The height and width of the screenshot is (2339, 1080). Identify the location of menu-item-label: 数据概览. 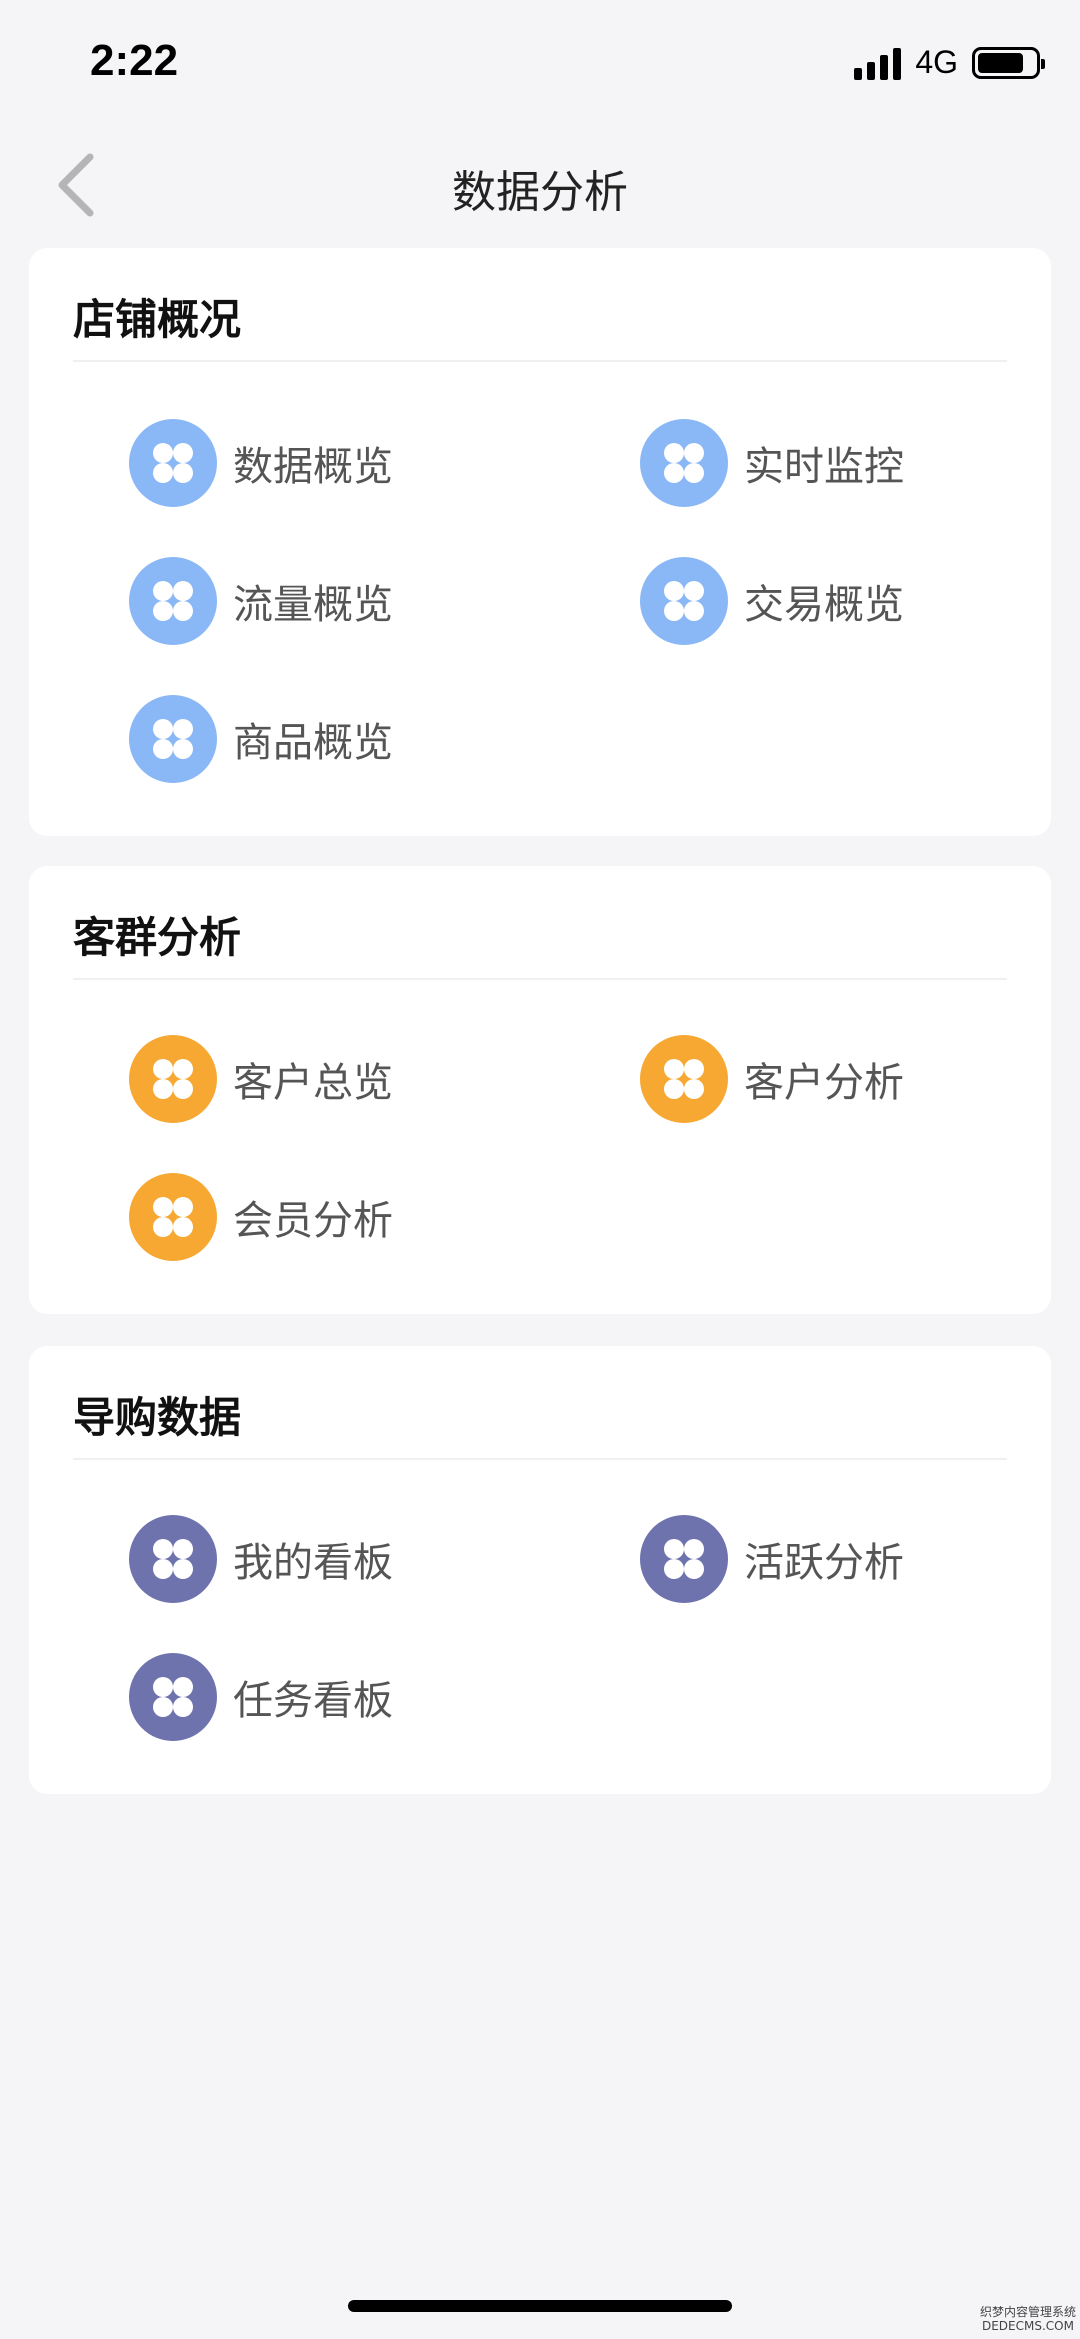
(313, 467).